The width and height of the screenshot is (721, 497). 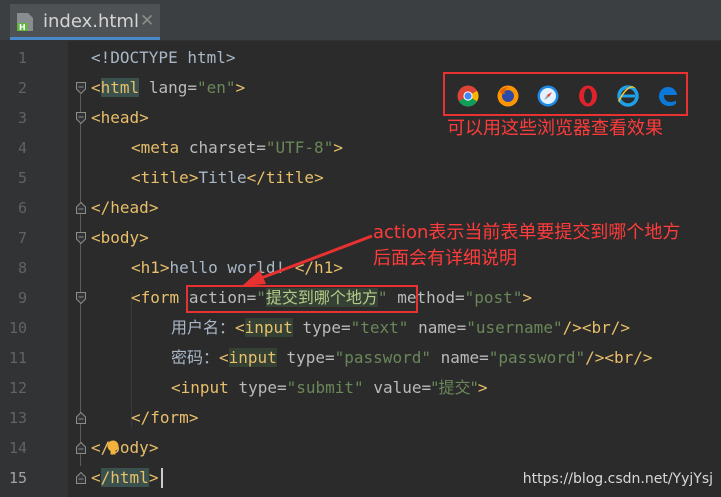 I want to click on browsers-highlight-box, so click(x=565, y=94).